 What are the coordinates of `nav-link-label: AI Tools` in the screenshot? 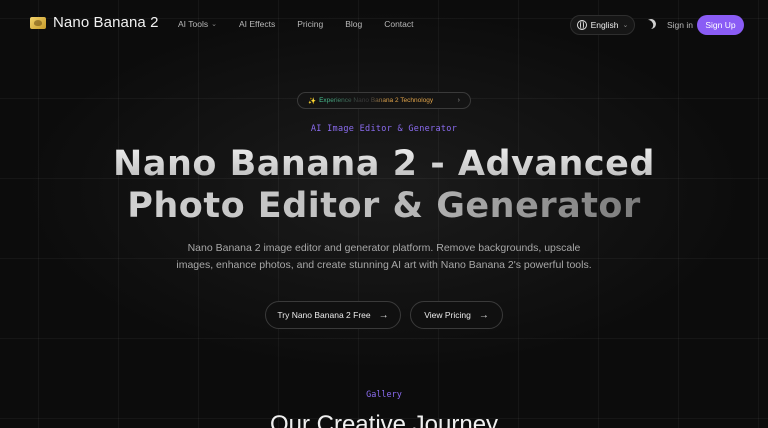 It's located at (193, 24).